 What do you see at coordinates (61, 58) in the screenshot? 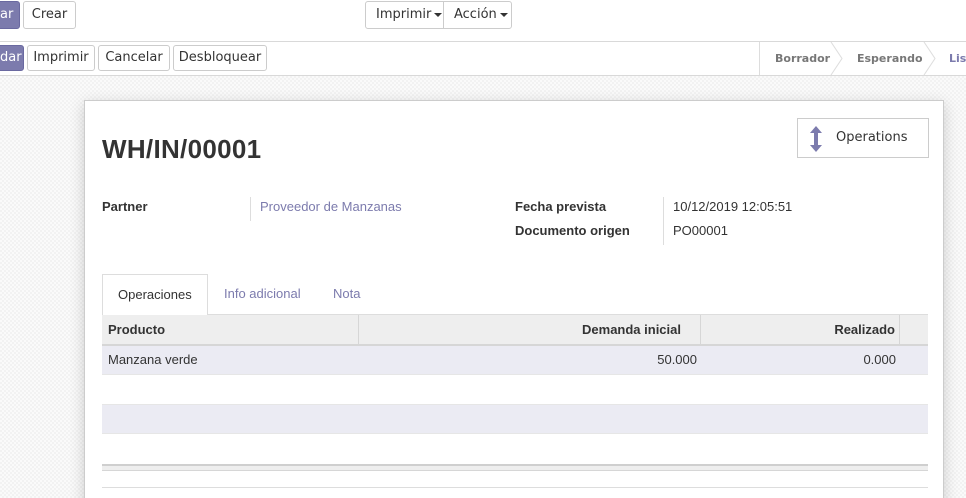
I see `print-button: Imprimir` at bounding box center [61, 58].